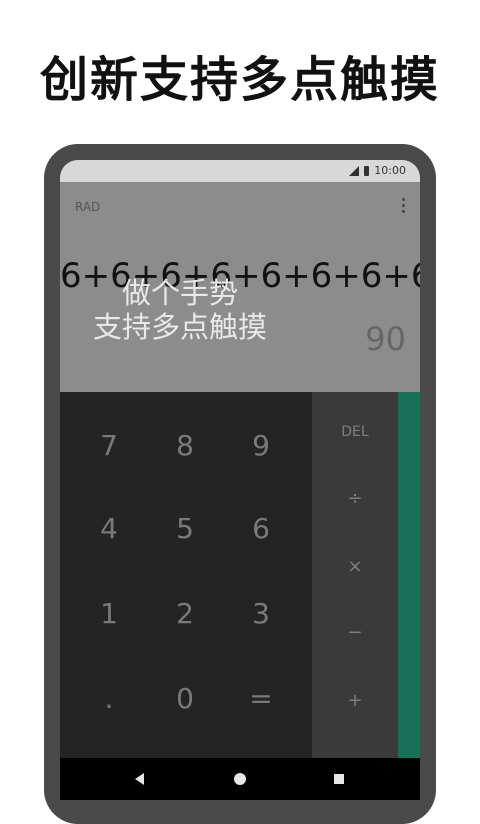 This screenshot has width=480, height=824. I want to click on gesture-tip-line2: 支持多点触摸, so click(179, 327).